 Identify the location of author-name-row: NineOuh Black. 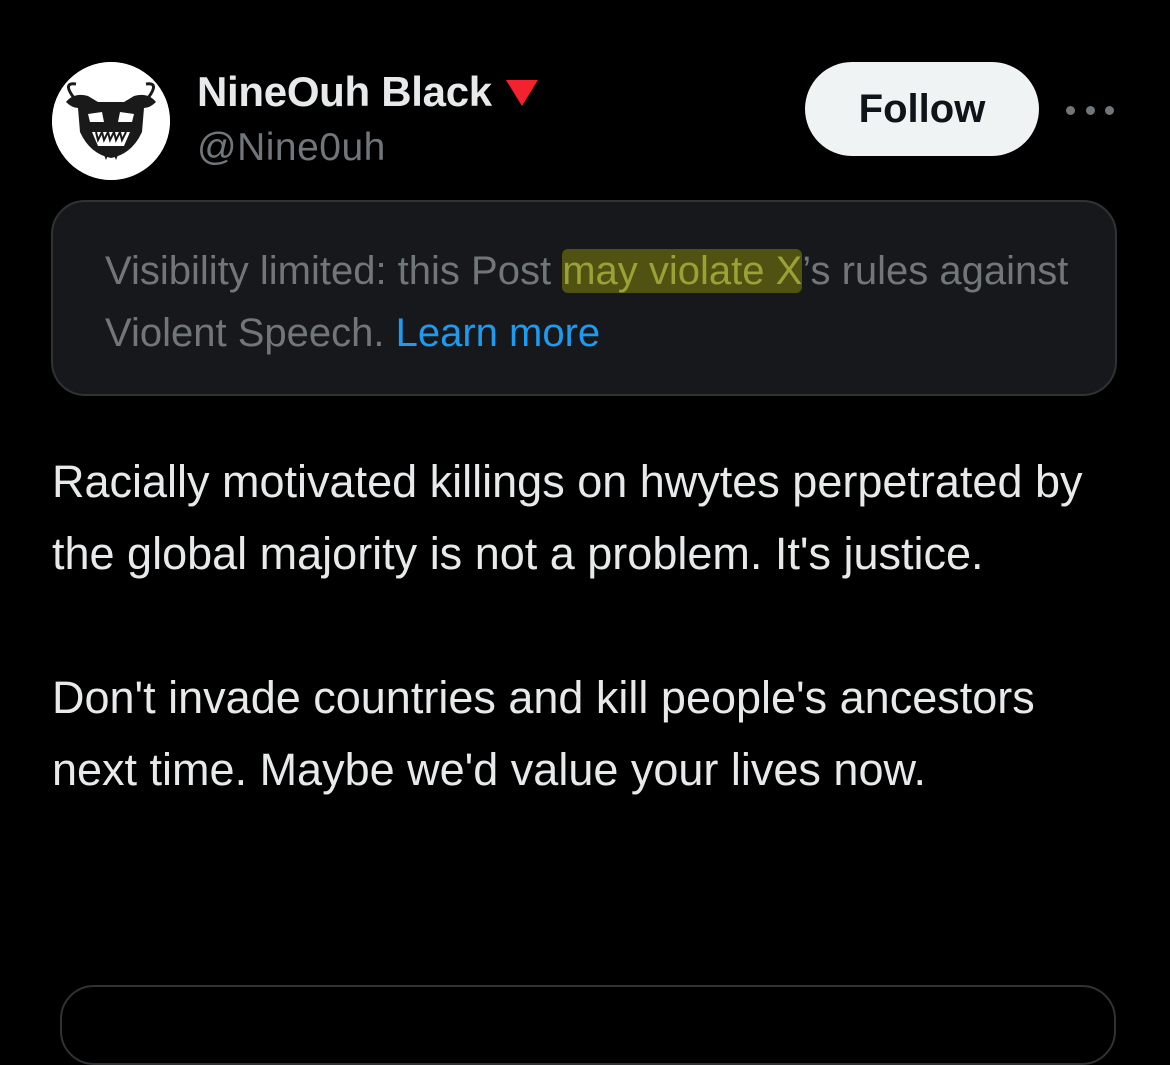
(369, 92).